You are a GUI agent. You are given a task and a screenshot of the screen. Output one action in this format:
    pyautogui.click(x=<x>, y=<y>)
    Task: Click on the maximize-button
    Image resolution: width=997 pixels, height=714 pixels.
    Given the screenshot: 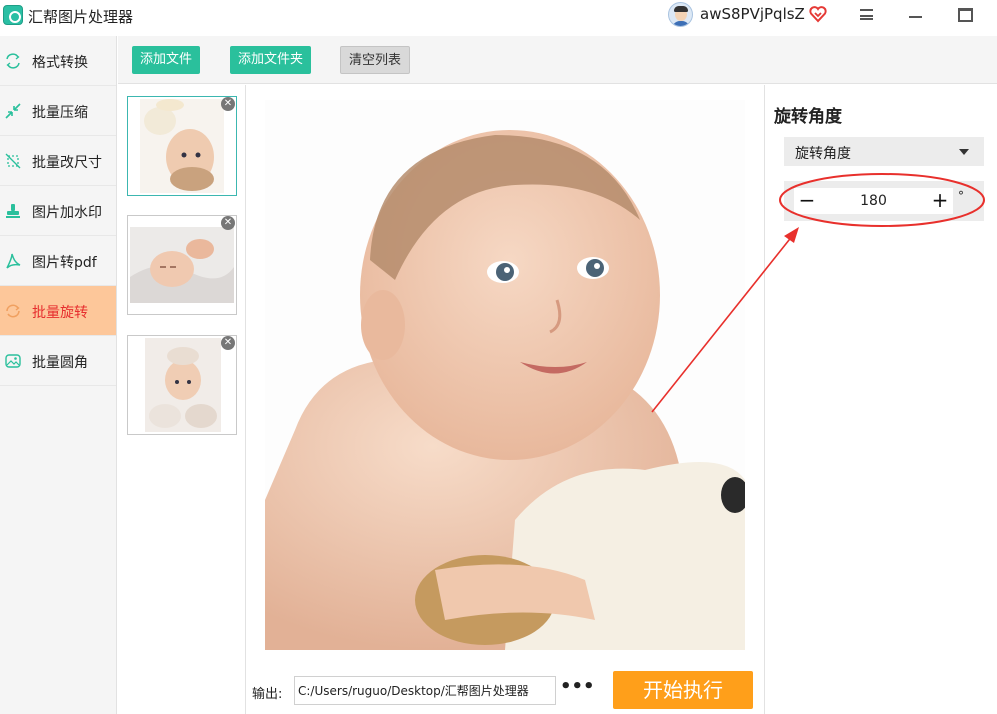 What is the action you would take?
    pyautogui.click(x=965, y=15)
    